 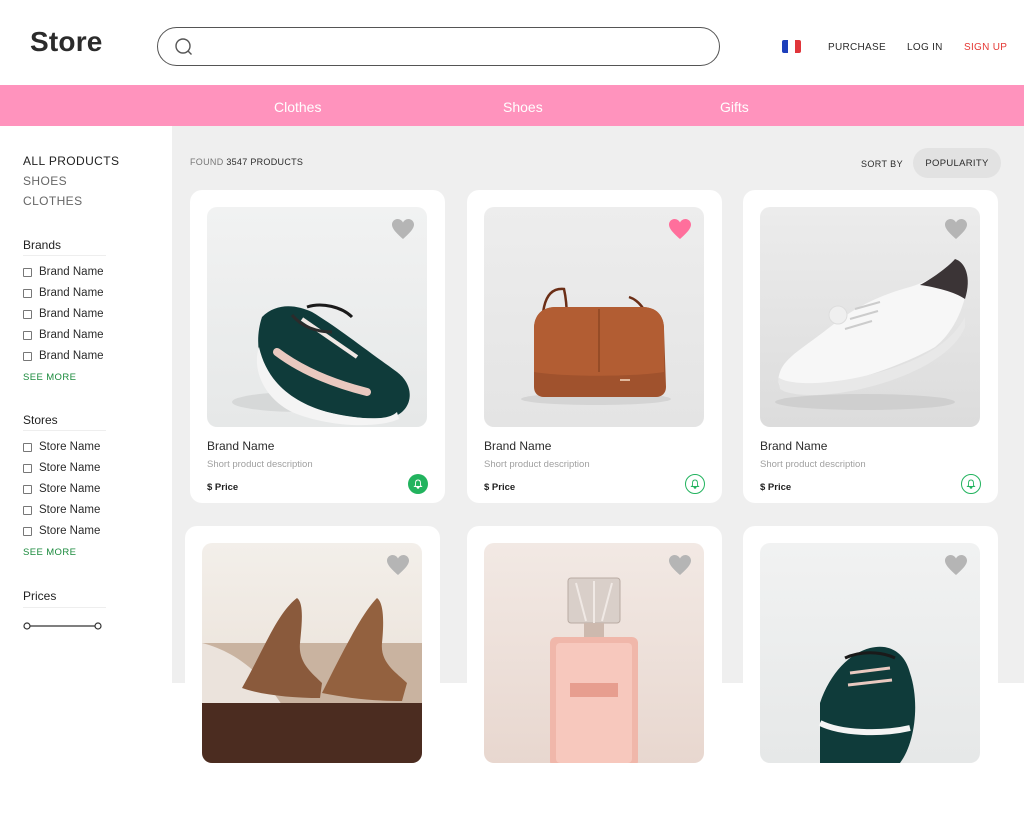 What do you see at coordinates (40, 420) in the screenshot?
I see `stores-heading: Stores` at bounding box center [40, 420].